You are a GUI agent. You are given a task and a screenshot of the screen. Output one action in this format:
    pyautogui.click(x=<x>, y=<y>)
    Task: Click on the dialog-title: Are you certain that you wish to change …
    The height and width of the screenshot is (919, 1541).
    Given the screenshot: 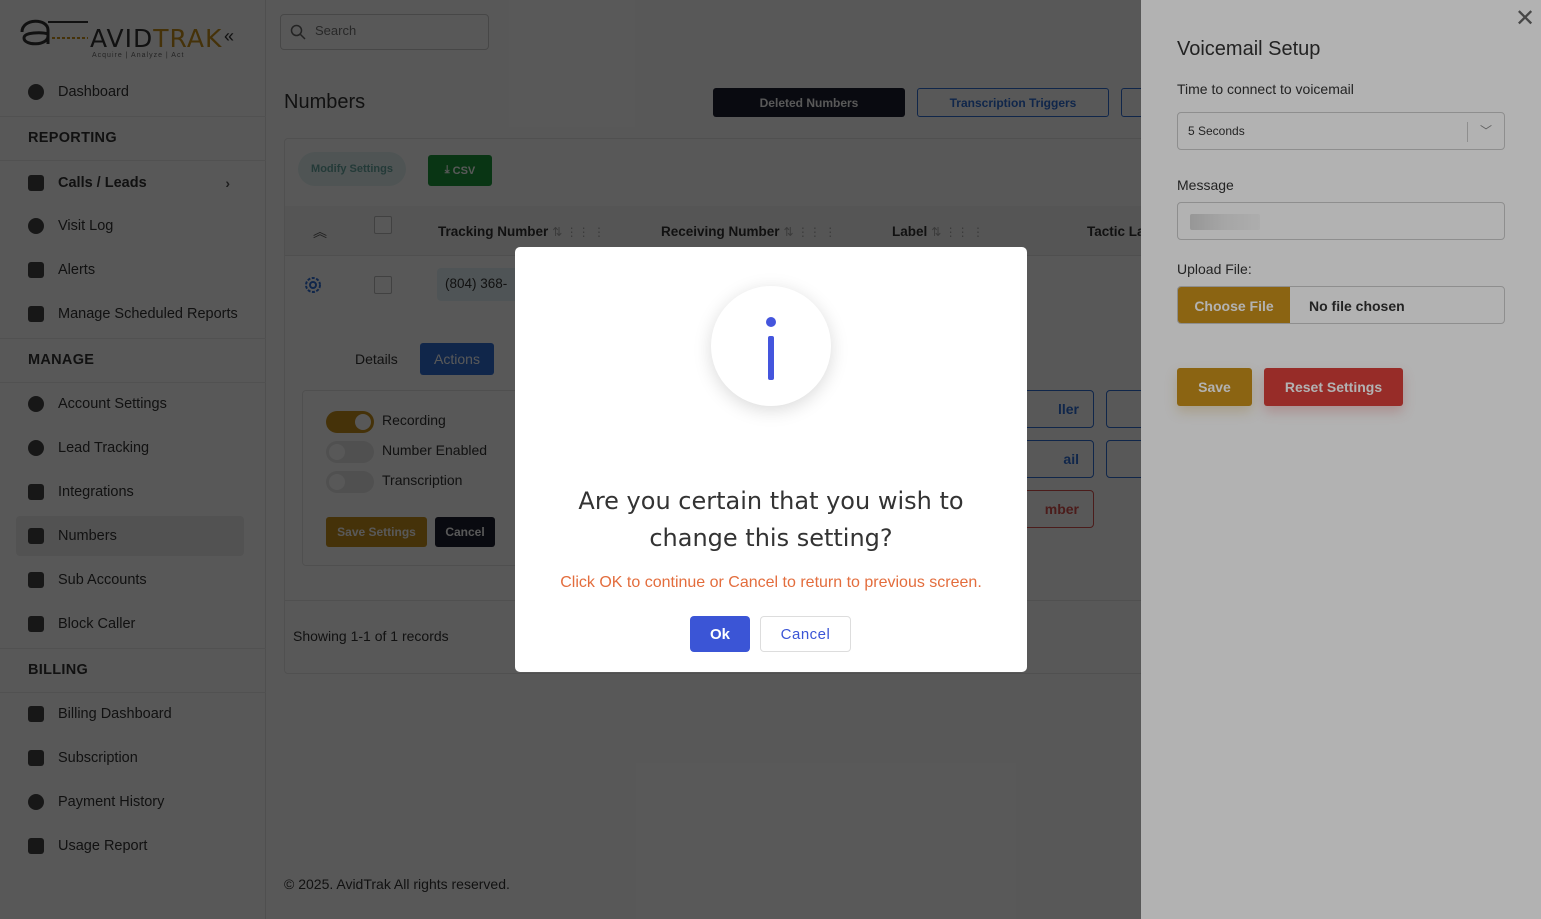 What is the action you would take?
    pyautogui.click(x=771, y=519)
    